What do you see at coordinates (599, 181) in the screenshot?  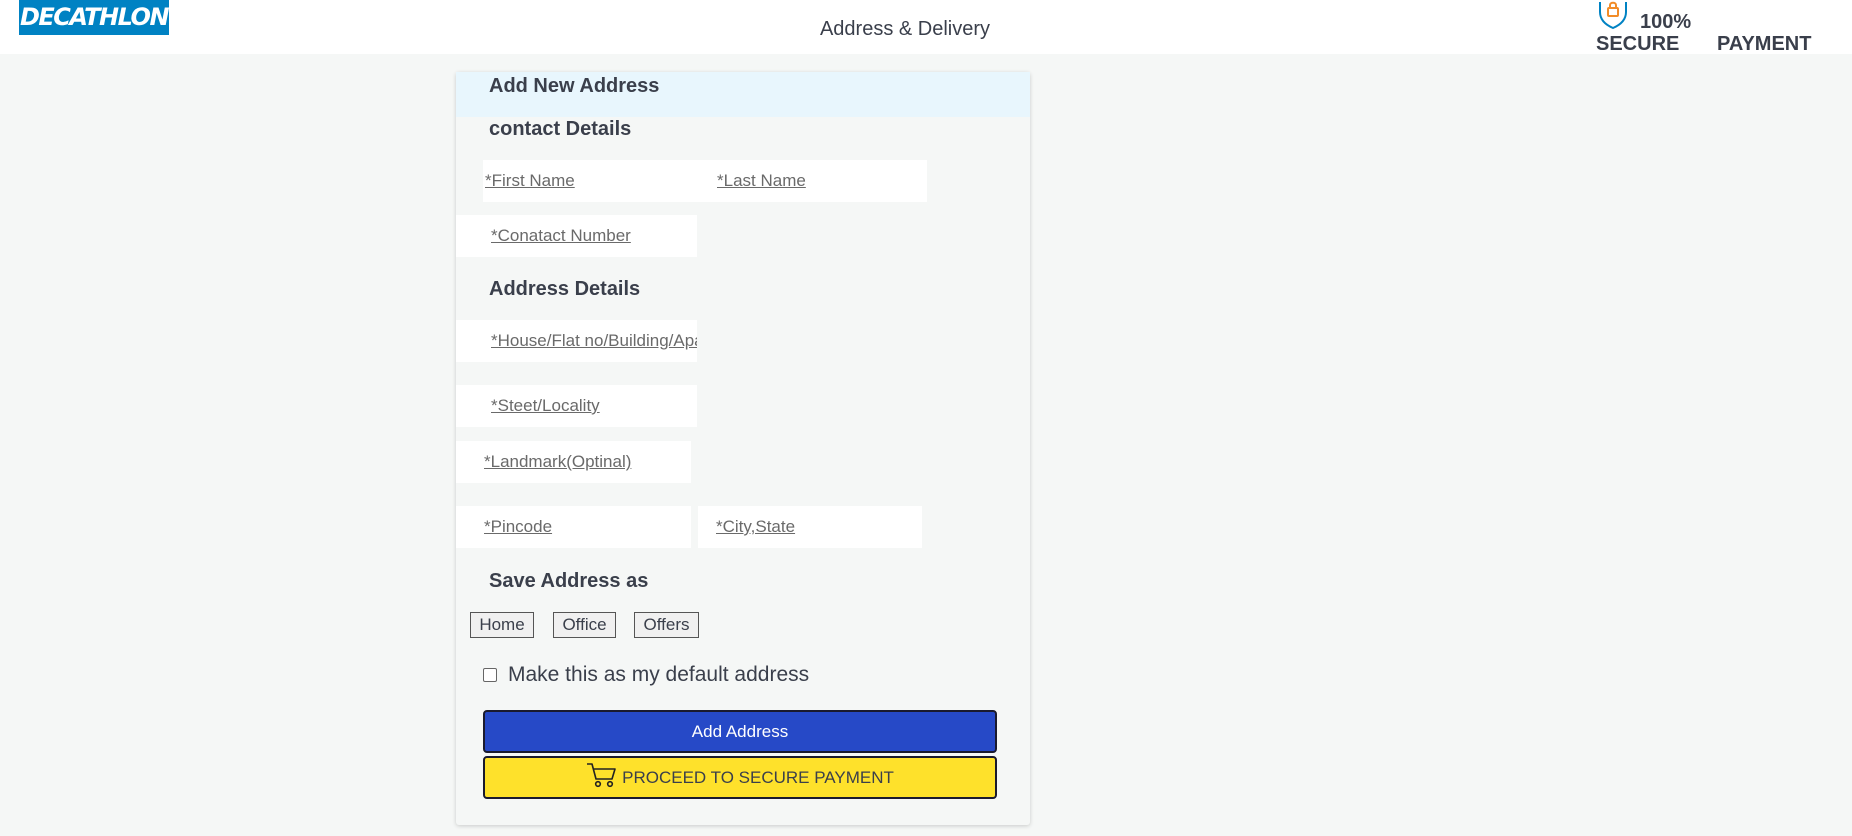 I see `first-name-field: *First Name` at bounding box center [599, 181].